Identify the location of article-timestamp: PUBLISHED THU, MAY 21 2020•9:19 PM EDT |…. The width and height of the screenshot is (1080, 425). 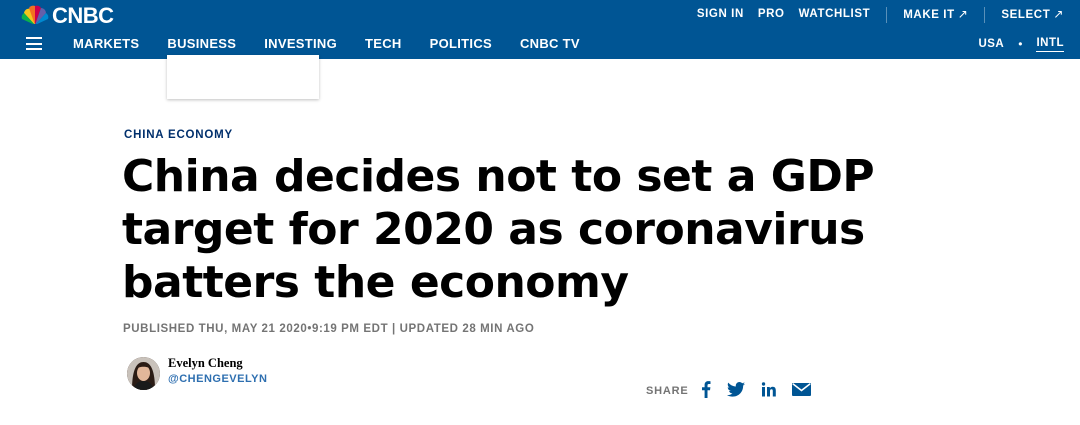
(329, 329).